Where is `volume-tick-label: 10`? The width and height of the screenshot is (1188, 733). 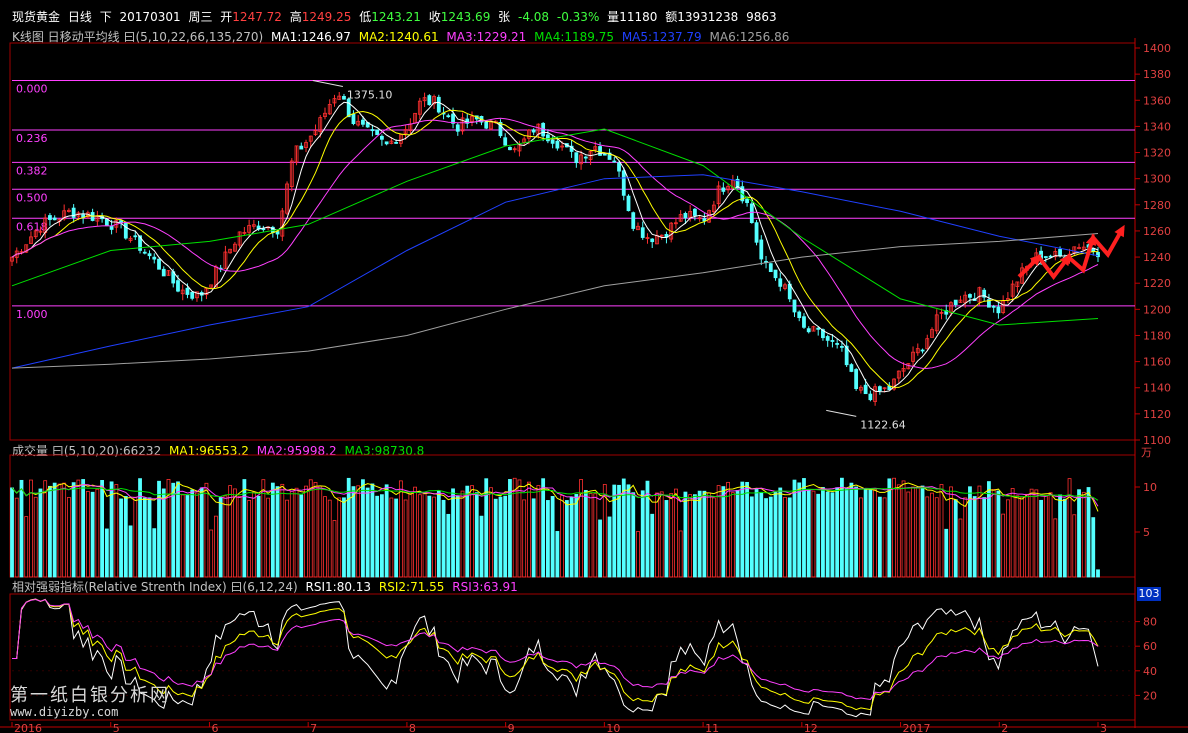
volume-tick-label: 10 is located at coordinates (1150, 487).